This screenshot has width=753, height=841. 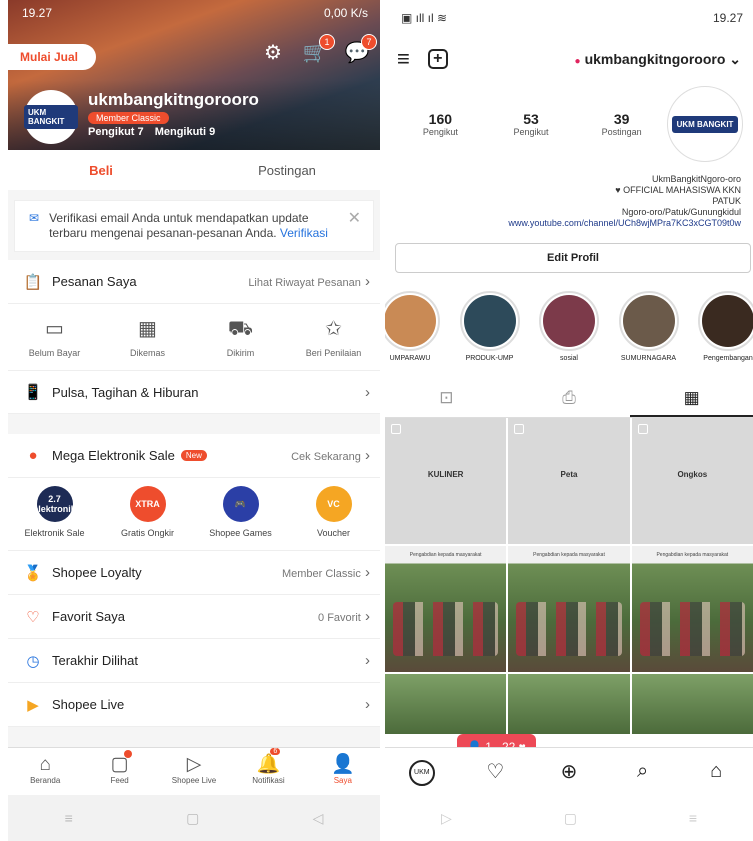 I want to click on nav-home-icon: ⌂, so click(x=716, y=771).